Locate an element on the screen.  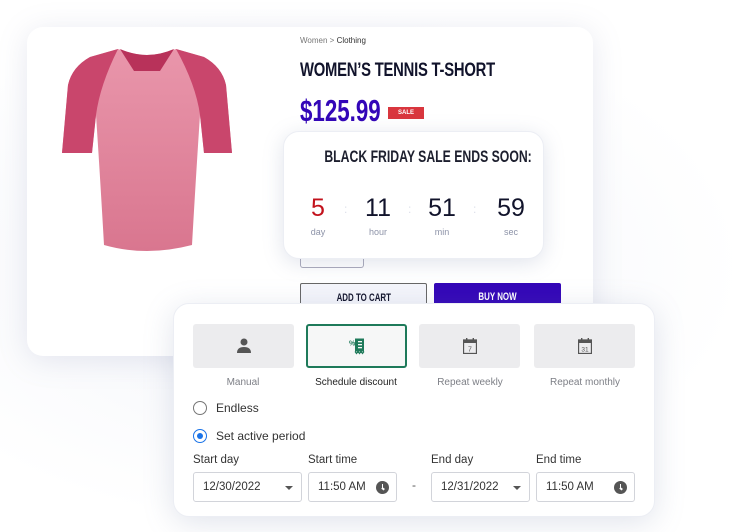
option-label: Manual is located at coordinates (243, 382).